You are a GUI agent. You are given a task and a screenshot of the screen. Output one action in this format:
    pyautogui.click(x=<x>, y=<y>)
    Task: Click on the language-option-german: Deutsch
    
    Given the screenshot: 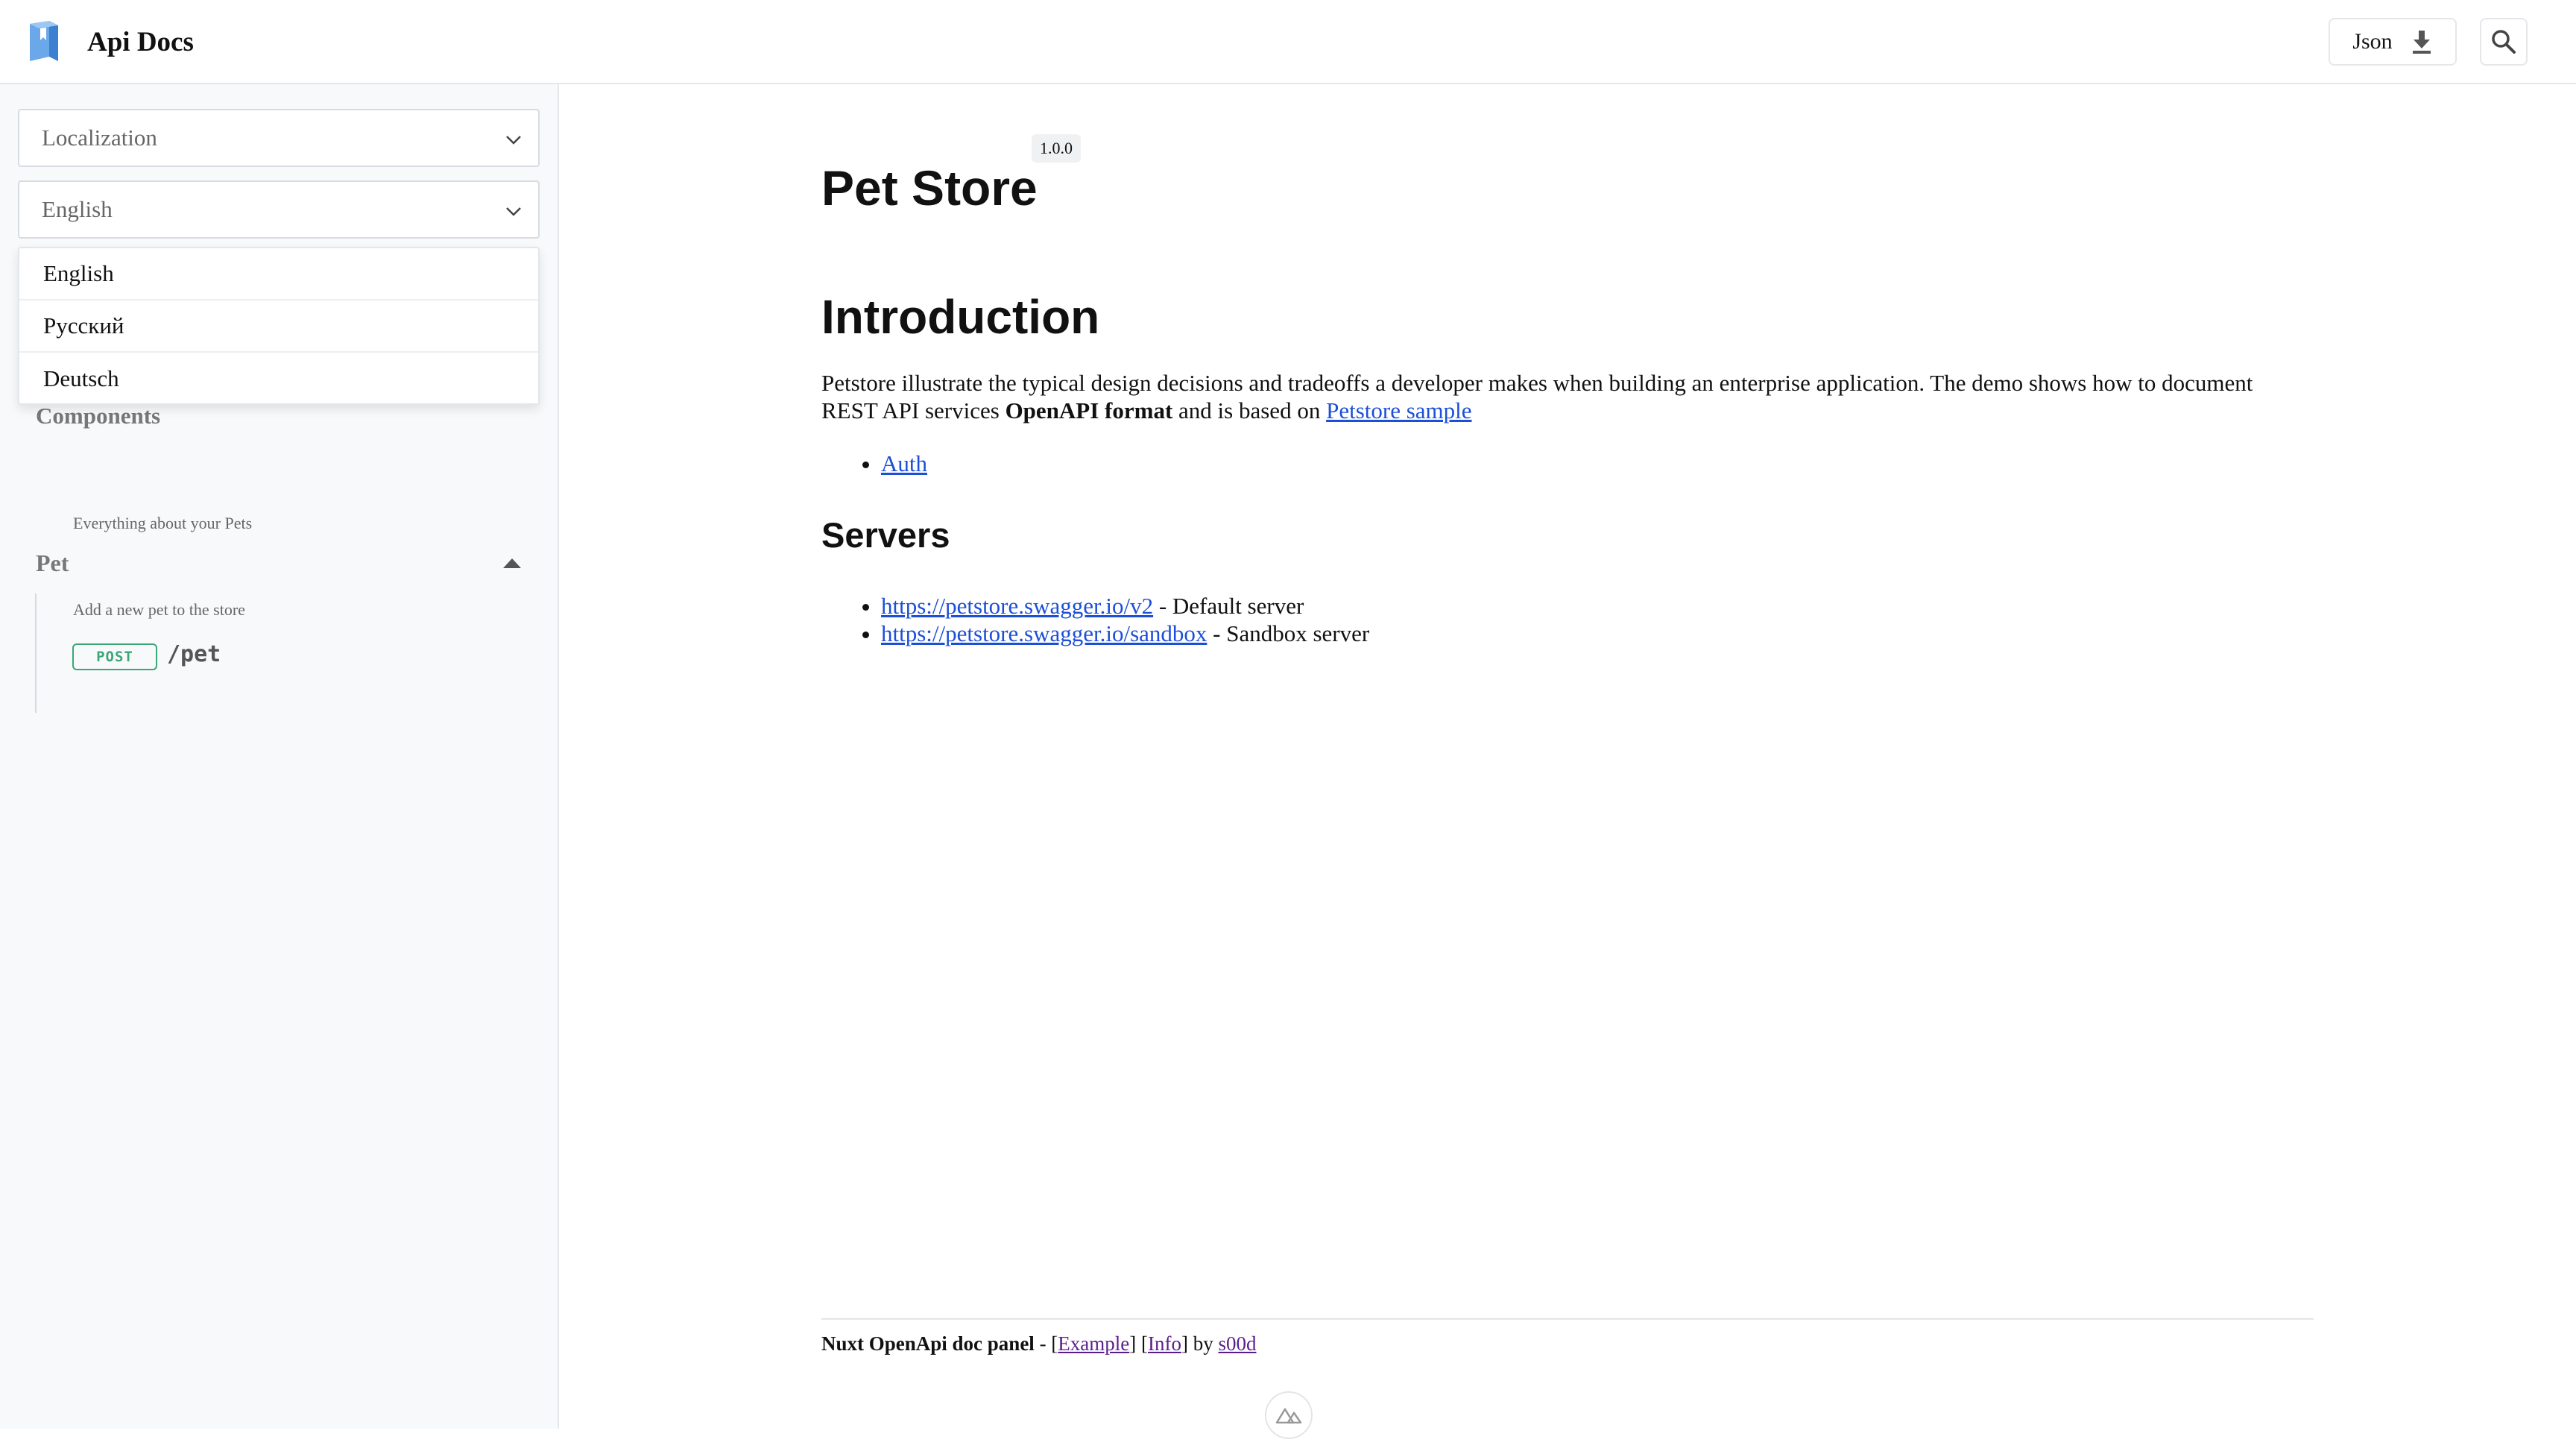 What is the action you would take?
    pyautogui.click(x=278, y=379)
    